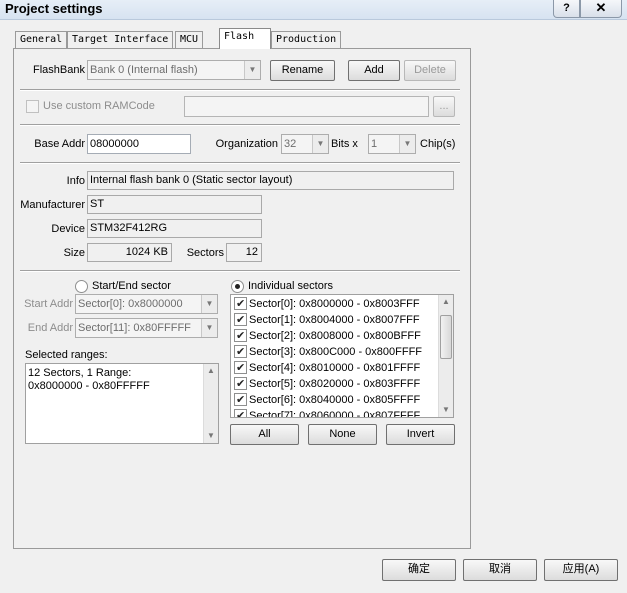 This screenshot has height=593, width=627. What do you see at coordinates (374, 70) in the screenshot?
I see `add-button: Add` at bounding box center [374, 70].